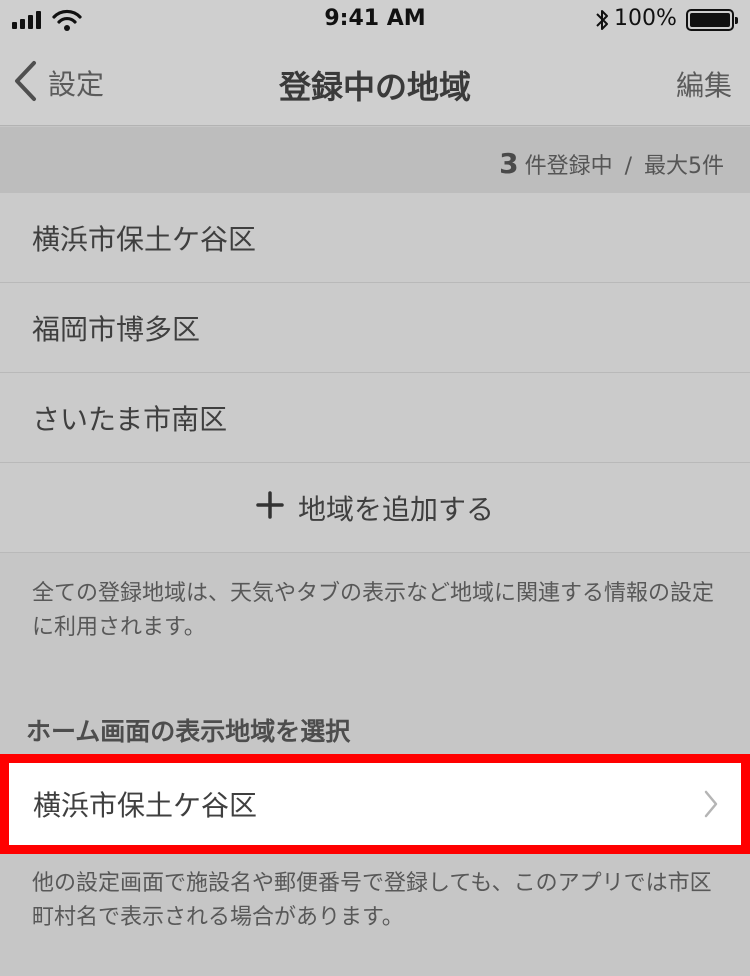 The height and width of the screenshot is (976, 750). What do you see at coordinates (395, 509) in the screenshot?
I see `add-region-label: 地域を追加する` at bounding box center [395, 509].